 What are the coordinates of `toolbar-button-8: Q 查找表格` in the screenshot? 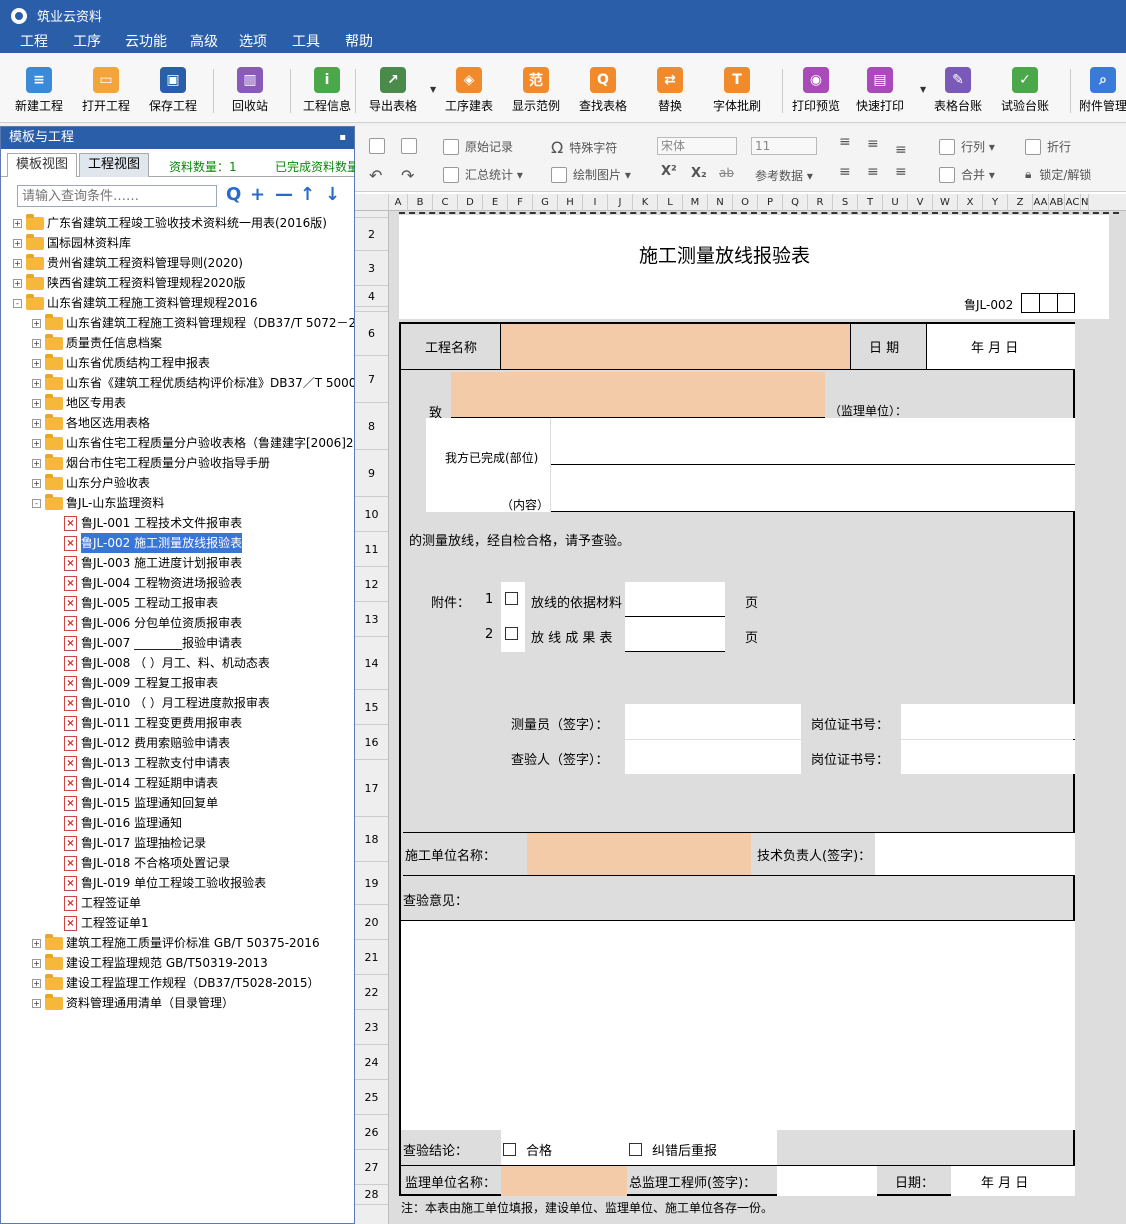 It's located at (603, 93).